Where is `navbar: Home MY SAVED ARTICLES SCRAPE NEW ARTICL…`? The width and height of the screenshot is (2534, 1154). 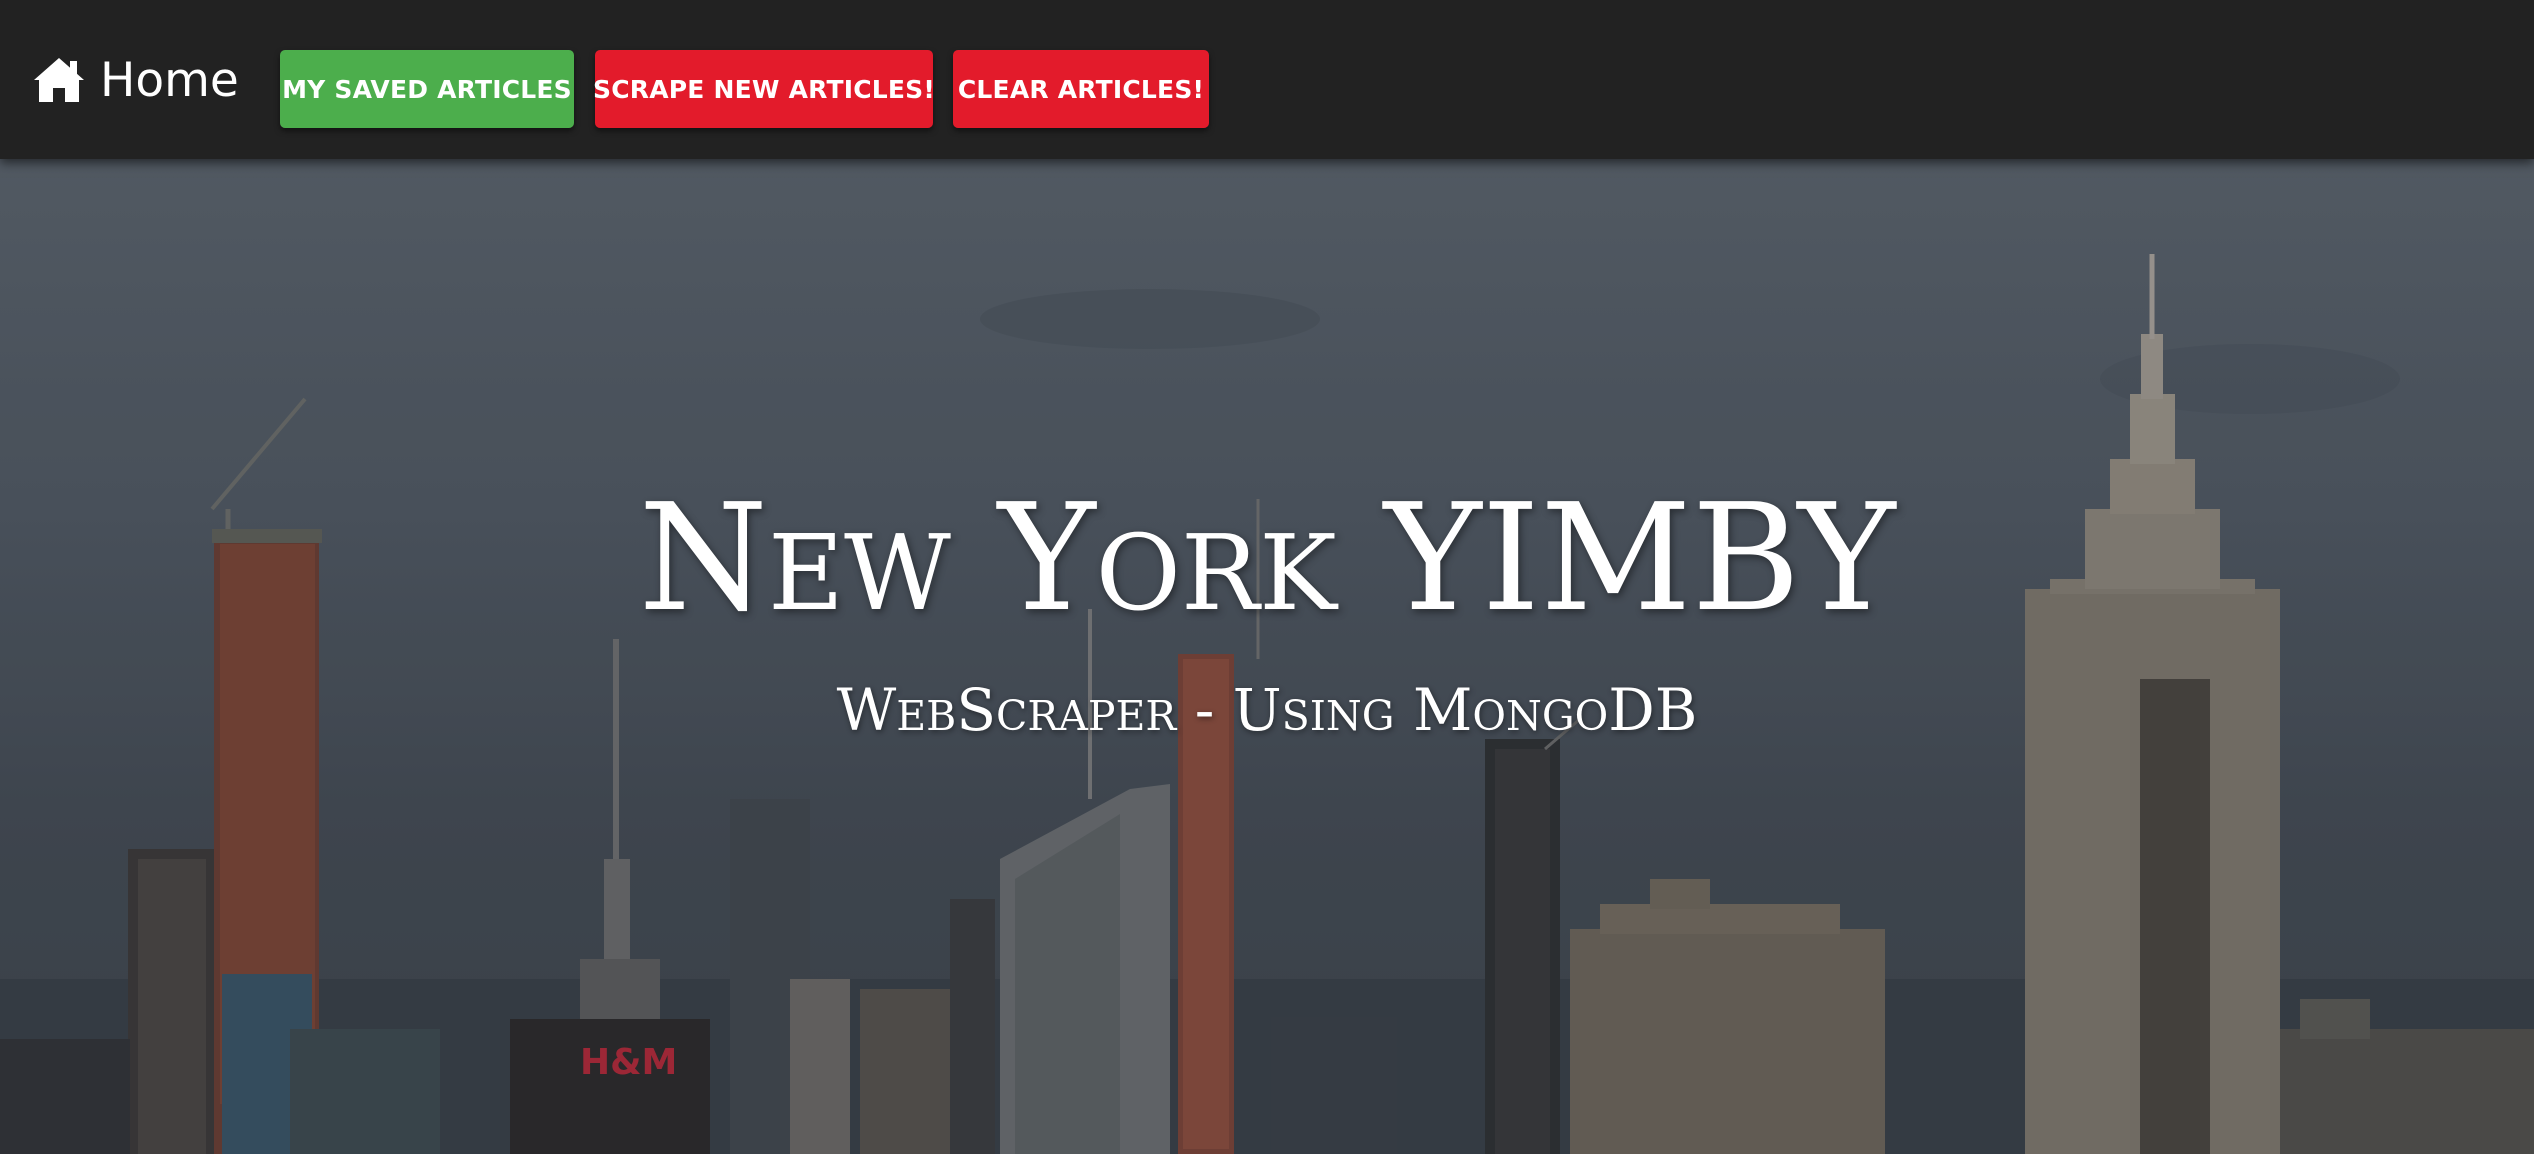 navbar: Home MY SAVED ARTICLES SCRAPE NEW ARTICL… is located at coordinates (1267, 79).